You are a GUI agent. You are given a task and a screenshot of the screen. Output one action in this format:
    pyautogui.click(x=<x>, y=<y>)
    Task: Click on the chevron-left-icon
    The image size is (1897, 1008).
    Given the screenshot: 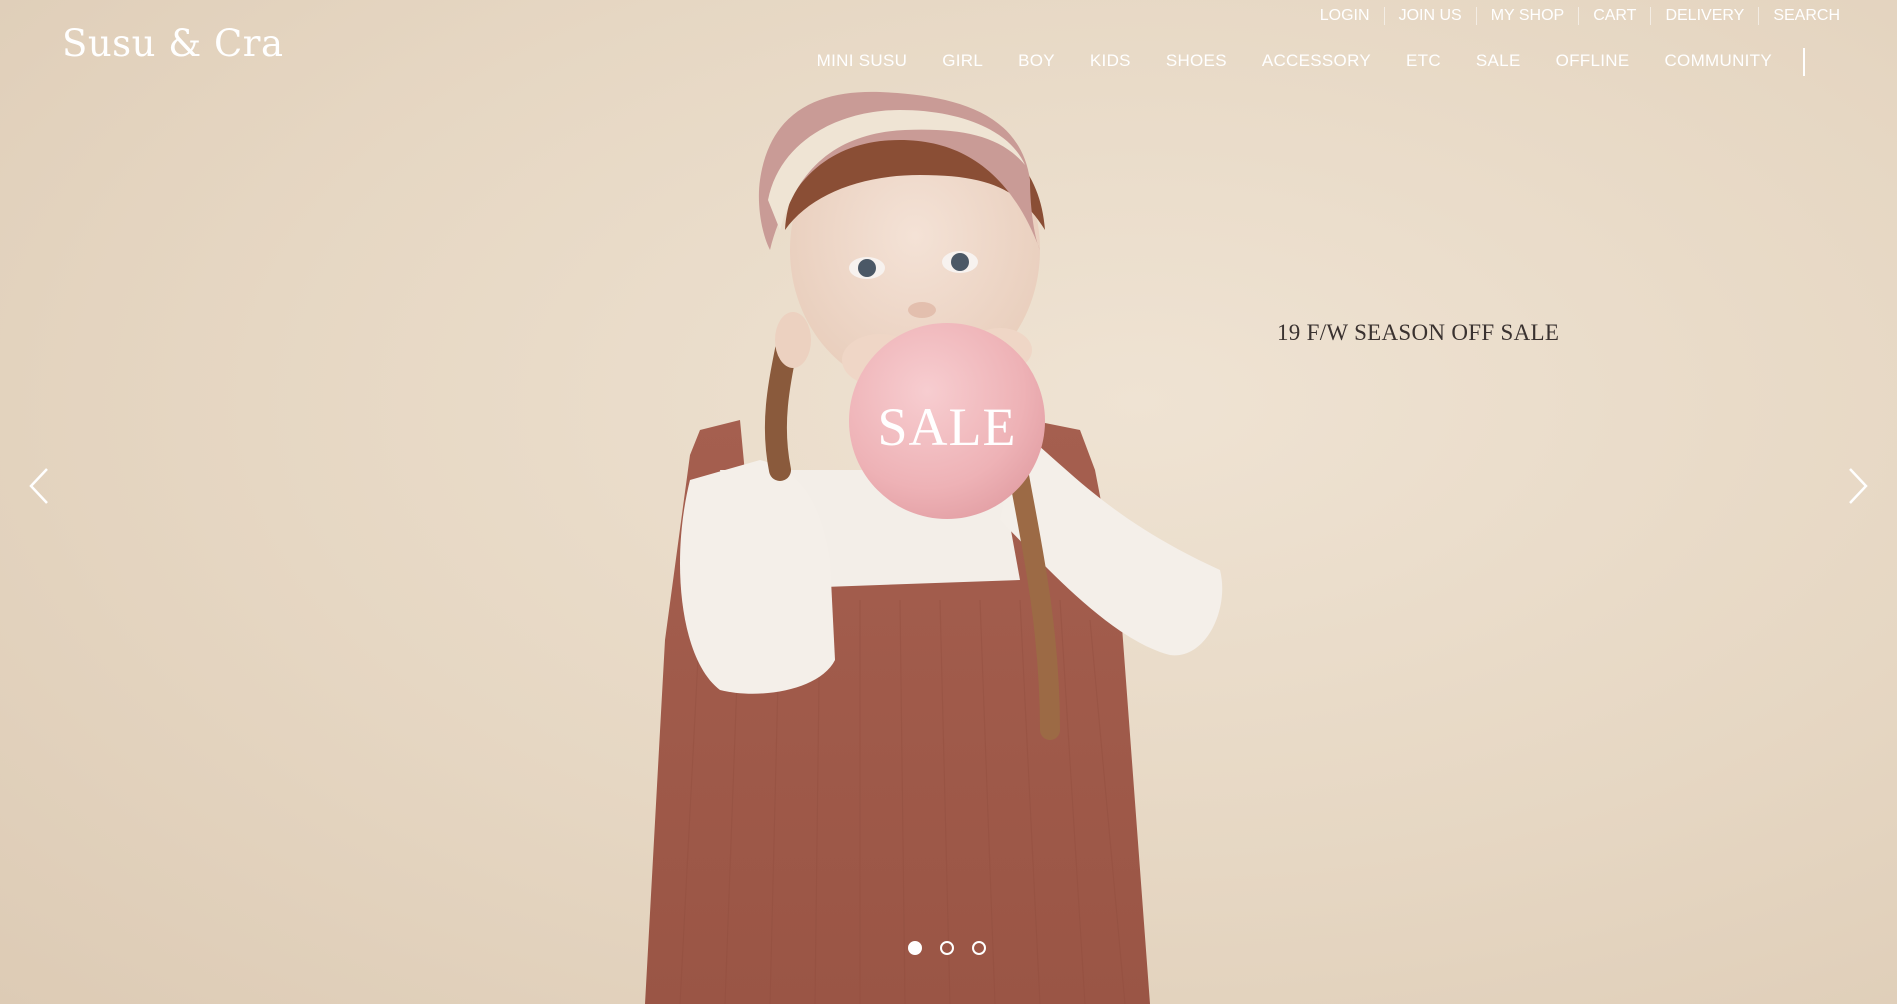 What is the action you would take?
    pyautogui.click(x=40, y=486)
    